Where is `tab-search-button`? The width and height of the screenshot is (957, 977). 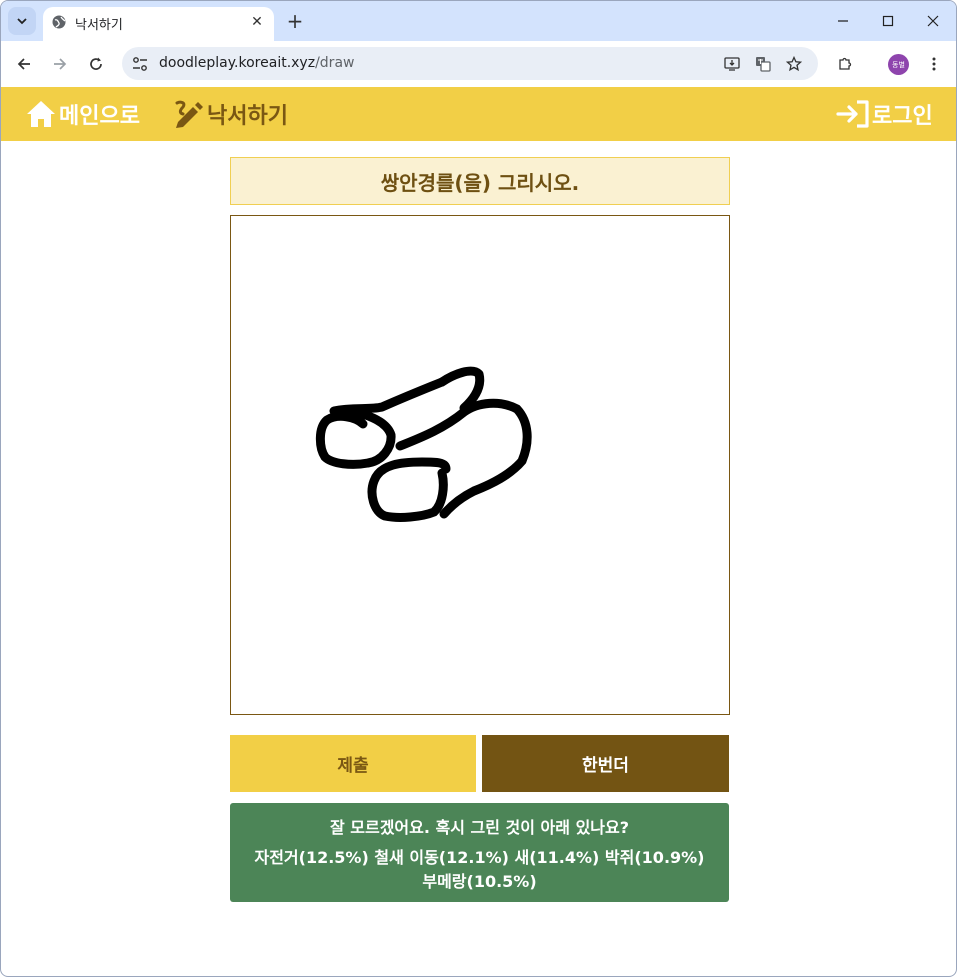 tab-search-button is located at coordinates (22, 21).